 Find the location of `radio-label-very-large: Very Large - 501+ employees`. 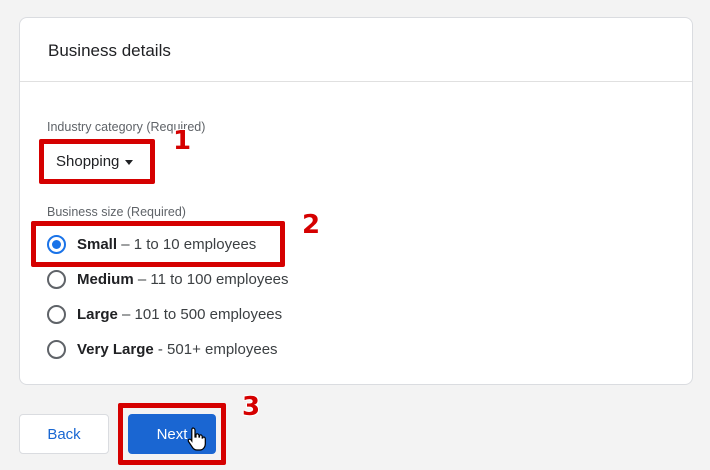

radio-label-very-large: Very Large - 501+ employees is located at coordinates (177, 349).